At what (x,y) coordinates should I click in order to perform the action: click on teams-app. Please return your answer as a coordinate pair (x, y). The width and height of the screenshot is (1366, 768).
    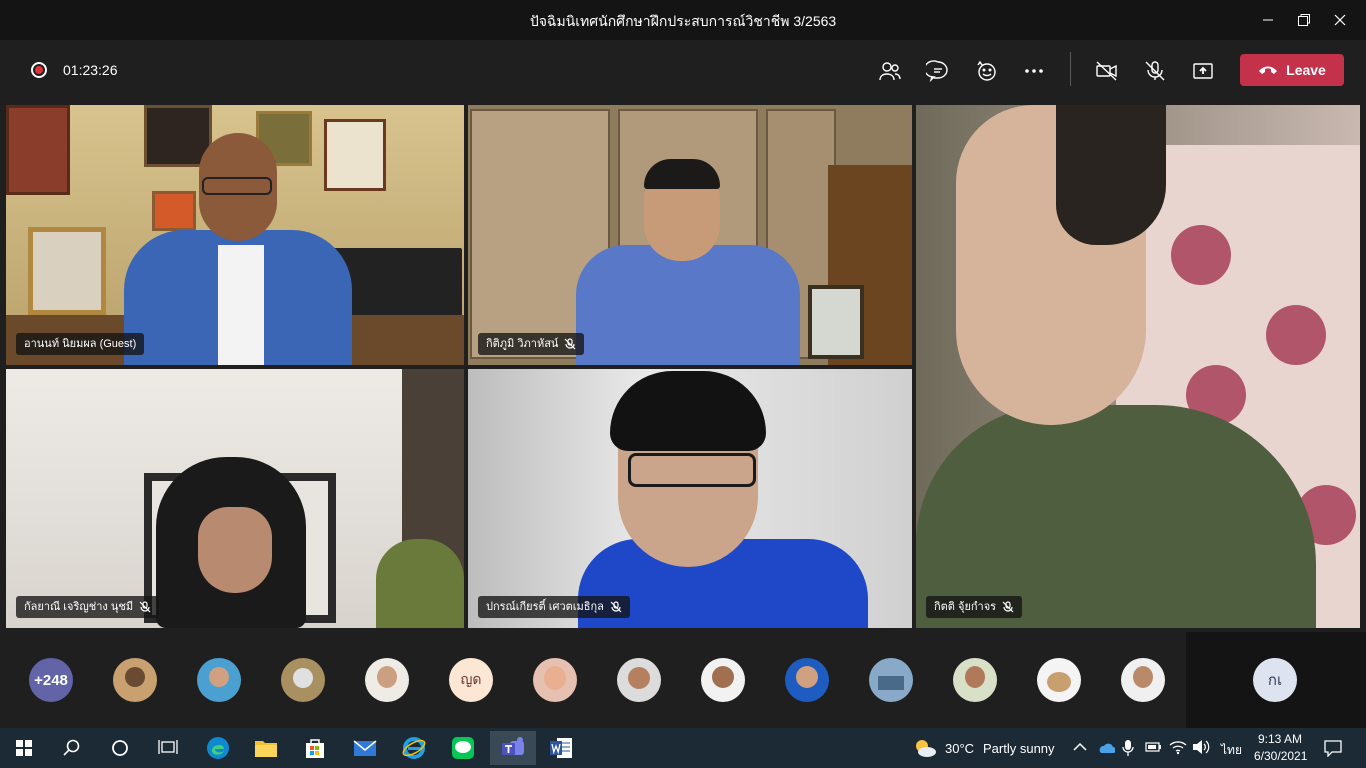
    Looking at the image, I should click on (513, 748).